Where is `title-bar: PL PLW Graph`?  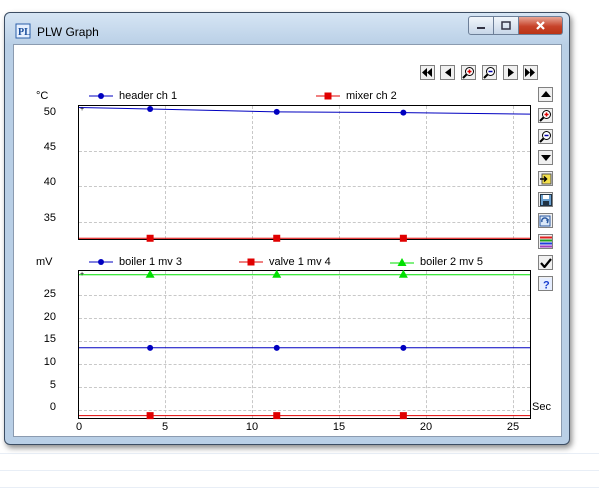 title-bar: PL PLW Graph is located at coordinates (287, 29).